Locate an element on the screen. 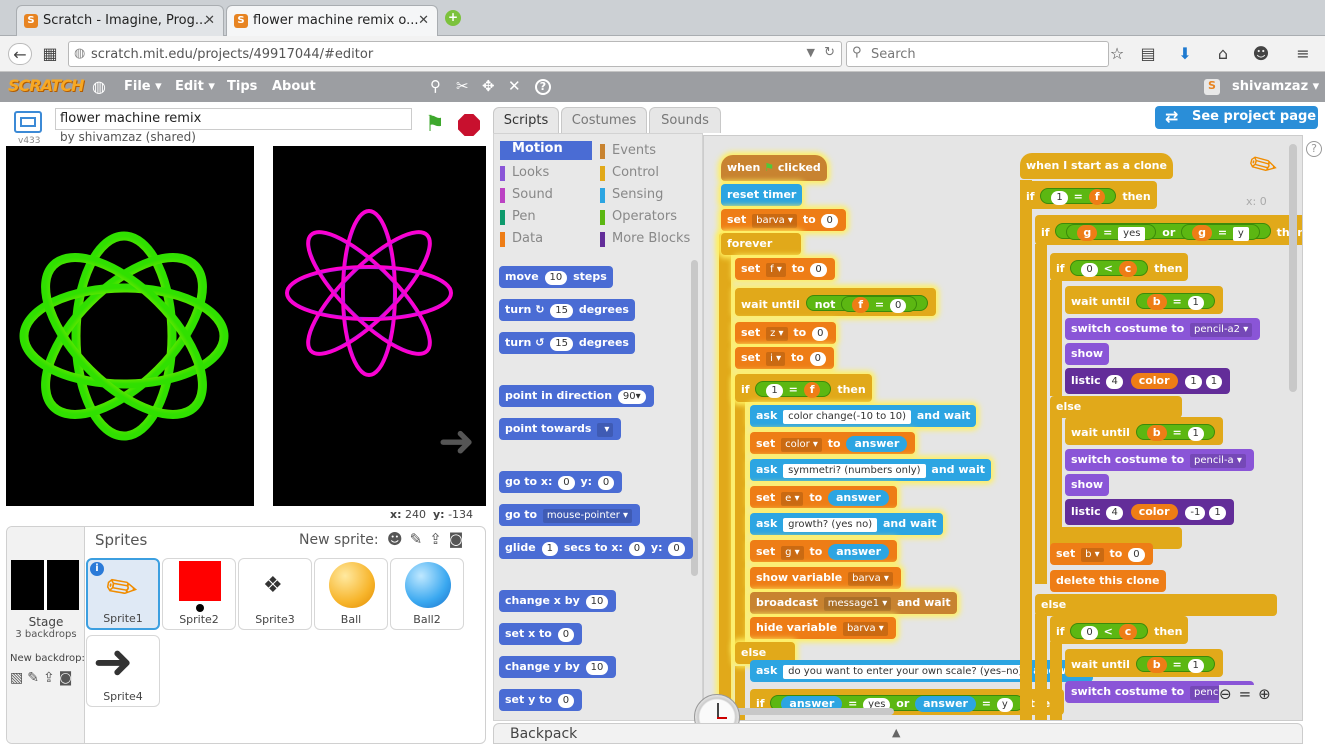  block-set-i: set i ▾ to 0 is located at coordinates (784, 358).